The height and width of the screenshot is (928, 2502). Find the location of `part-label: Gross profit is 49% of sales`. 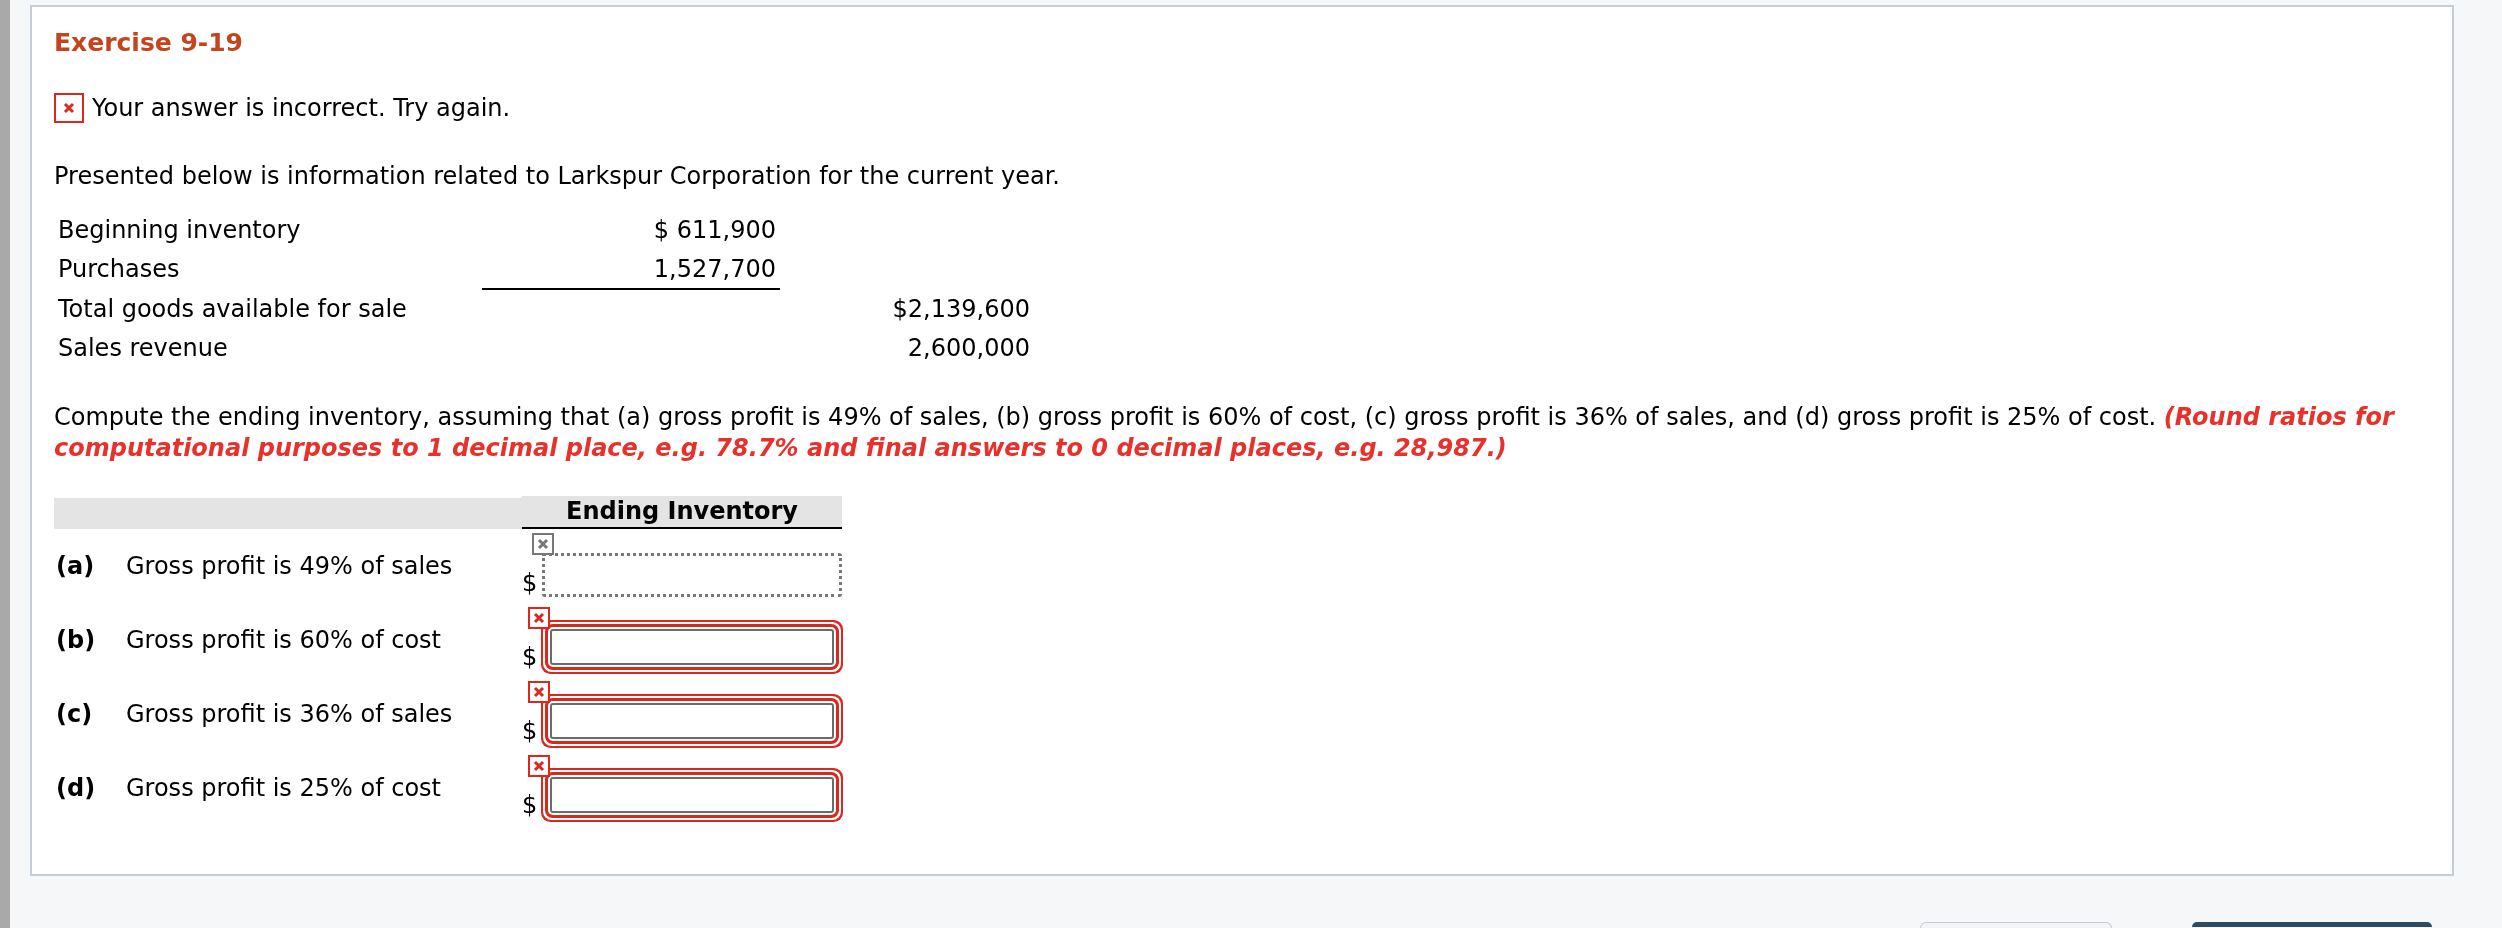

part-label: Gross profit is 49% of sales is located at coordinates (289, 566).